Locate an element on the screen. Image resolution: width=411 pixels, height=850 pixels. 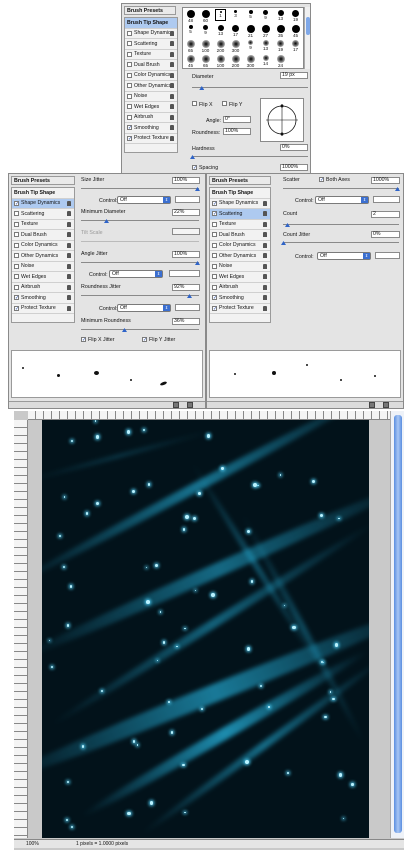
size-control-select: Off ⇕ is located at coordinates (144, 200).